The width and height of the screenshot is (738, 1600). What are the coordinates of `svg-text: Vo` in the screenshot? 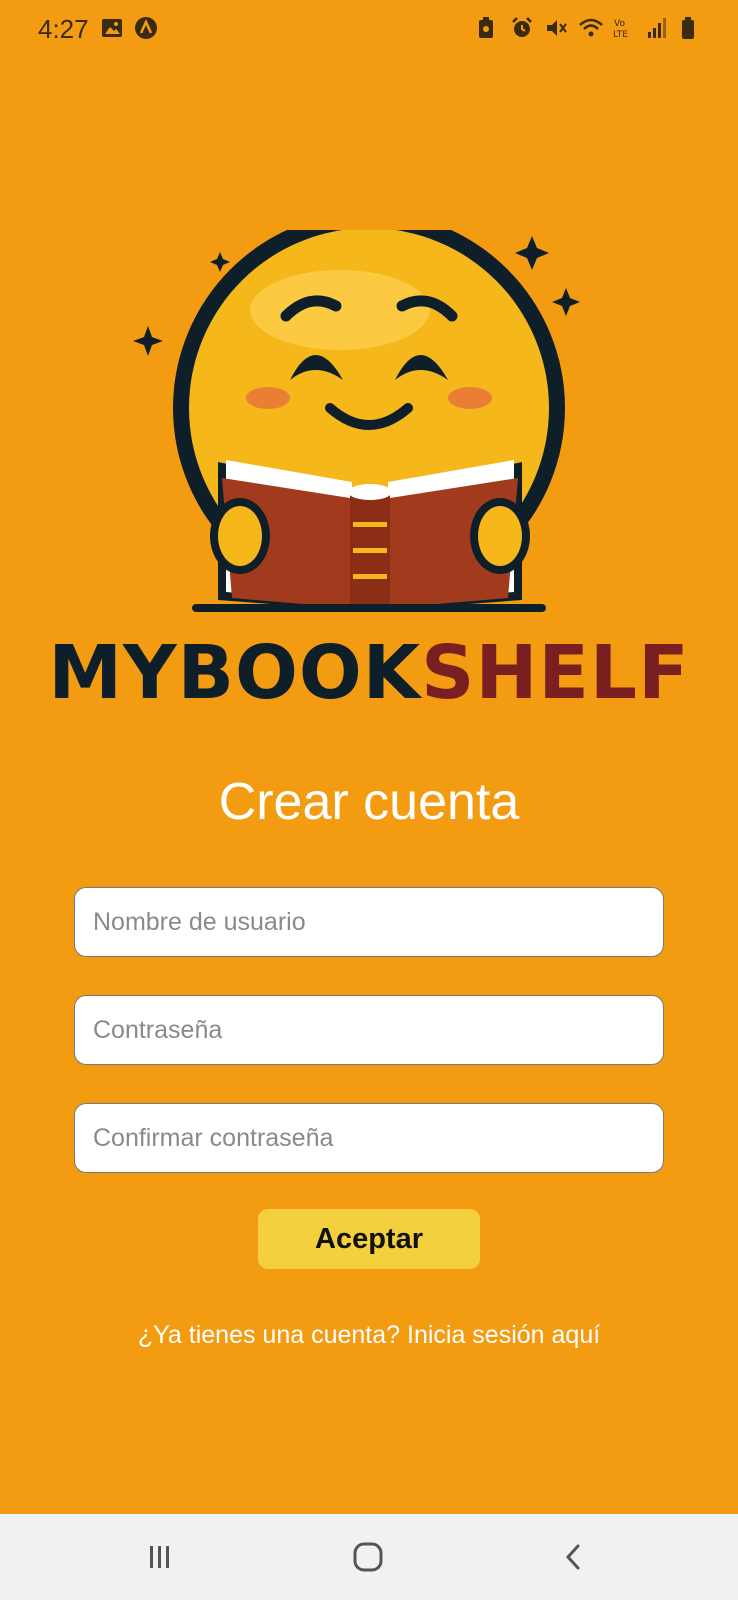 It's located at (619, 24).